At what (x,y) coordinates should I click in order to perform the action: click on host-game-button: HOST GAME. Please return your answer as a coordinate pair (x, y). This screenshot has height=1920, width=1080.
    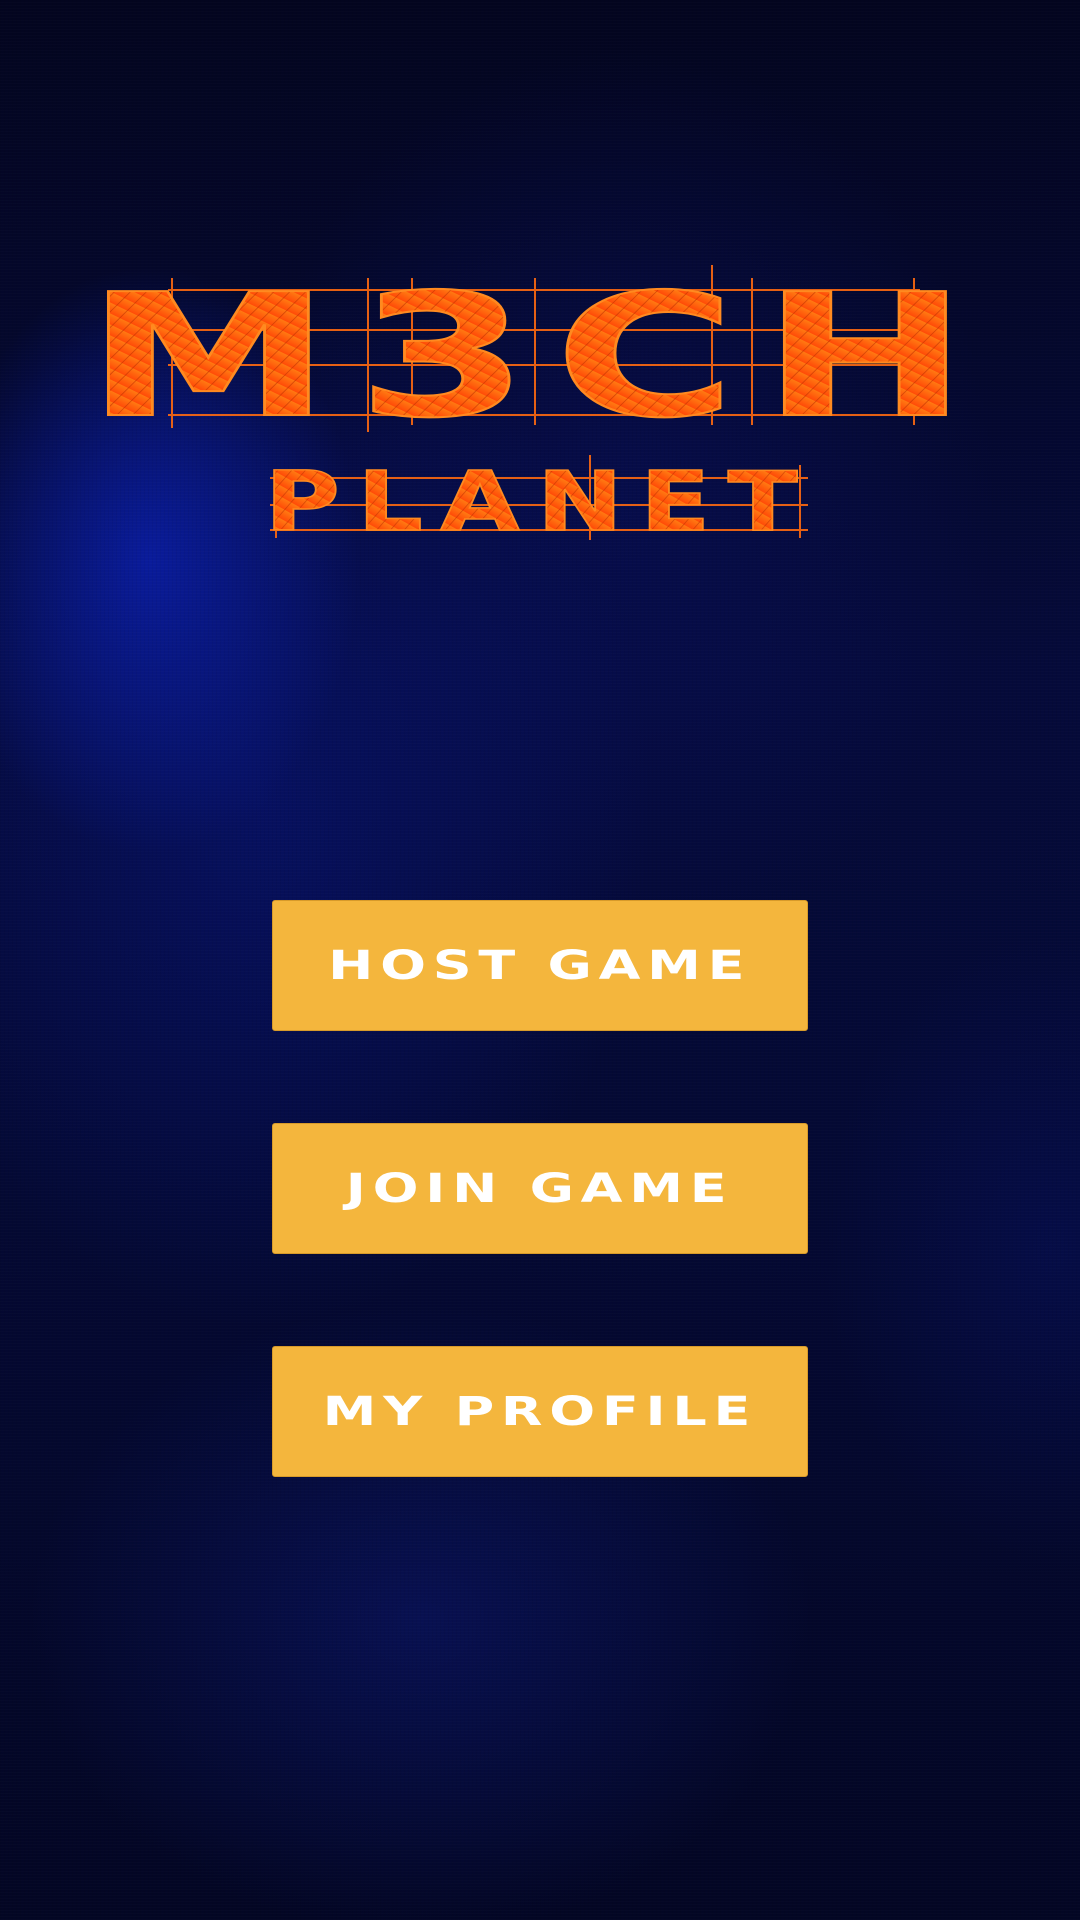
    Looking at the image, I should click on (540, 965).